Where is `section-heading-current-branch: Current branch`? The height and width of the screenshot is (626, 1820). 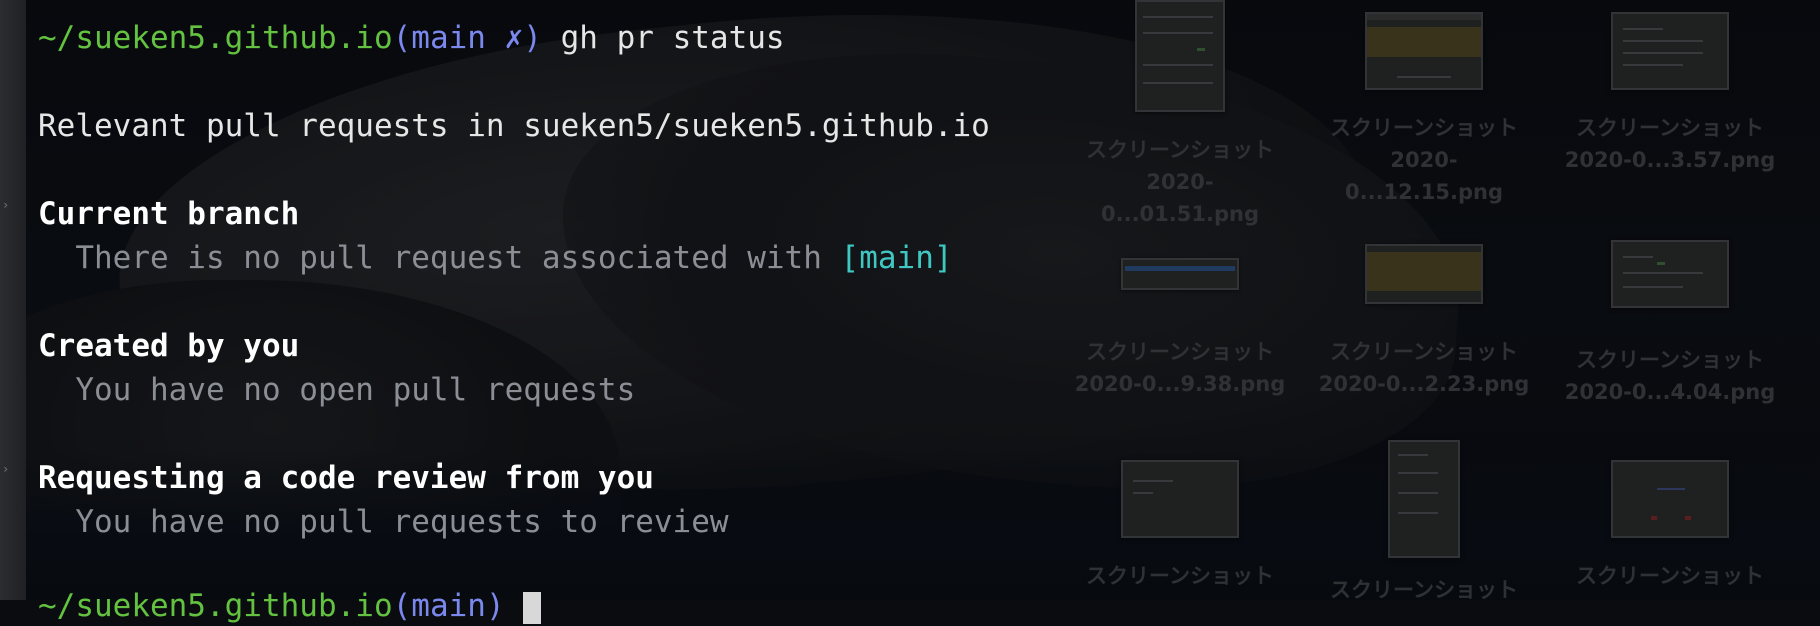
section-heading-current-branch: Current branch is located at coordinates (169, 214).